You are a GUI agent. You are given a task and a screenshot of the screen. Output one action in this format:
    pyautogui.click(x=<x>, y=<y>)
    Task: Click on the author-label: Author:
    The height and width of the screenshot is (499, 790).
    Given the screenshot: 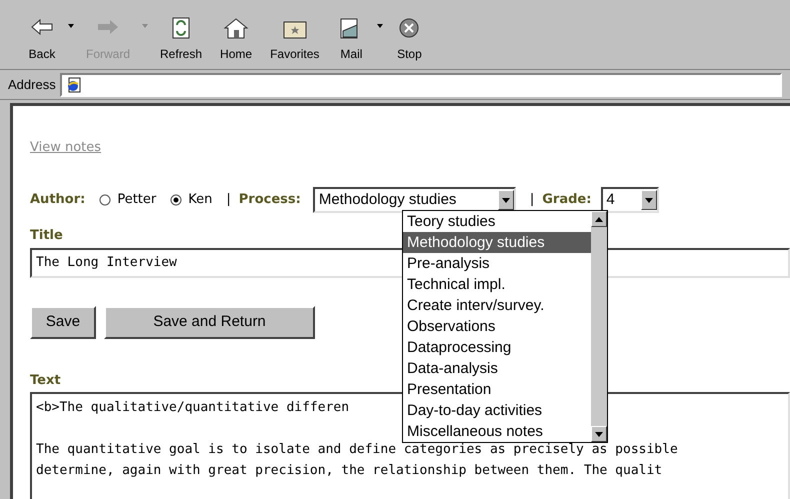 What is the action you would take?
    pyautogui.click(x=58, y=200)
    